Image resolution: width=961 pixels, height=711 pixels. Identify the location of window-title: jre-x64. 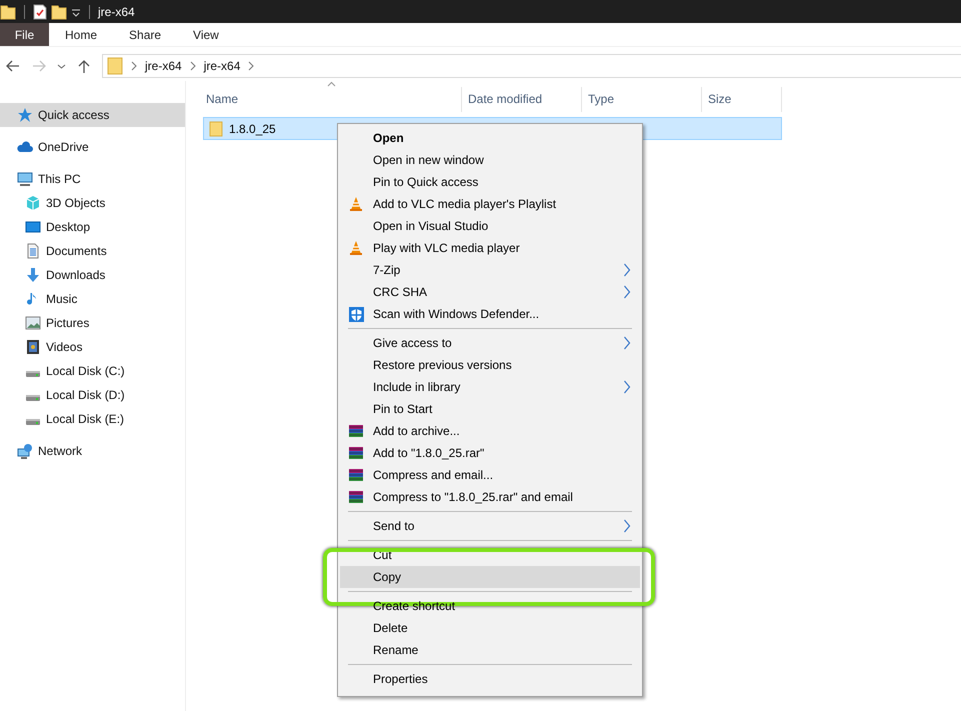
(116, 11).